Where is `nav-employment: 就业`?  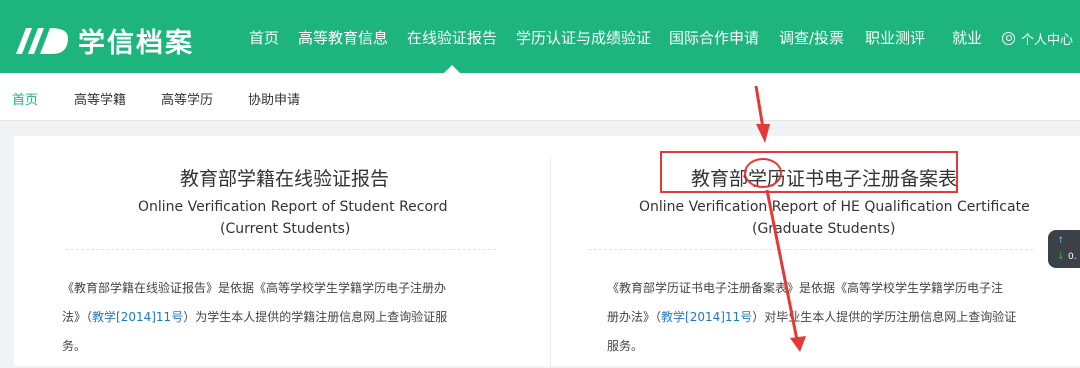
nav-employment: 就业 is located at coordinates (967, 37).